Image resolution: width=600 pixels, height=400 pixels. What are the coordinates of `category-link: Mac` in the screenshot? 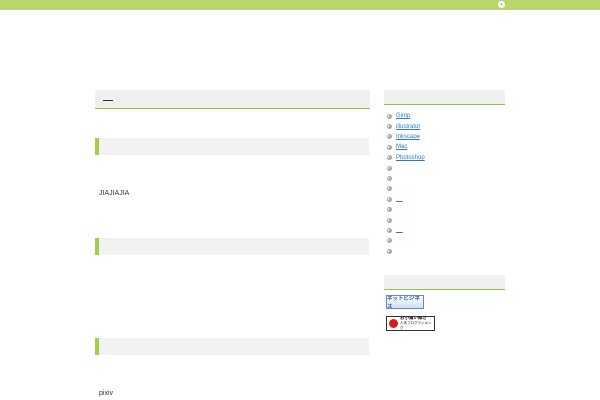 It's located at (401, 147).